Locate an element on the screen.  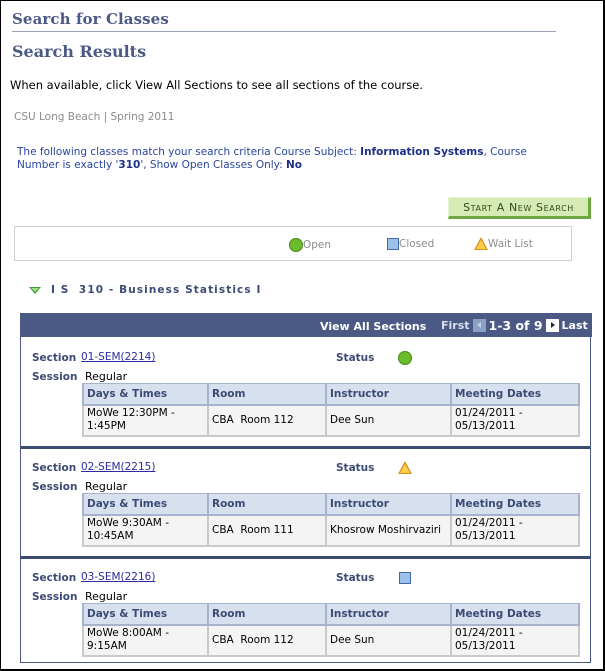
institution-term: CSU Long Beach | Spring 2011 is located at coordinates (94, 117).